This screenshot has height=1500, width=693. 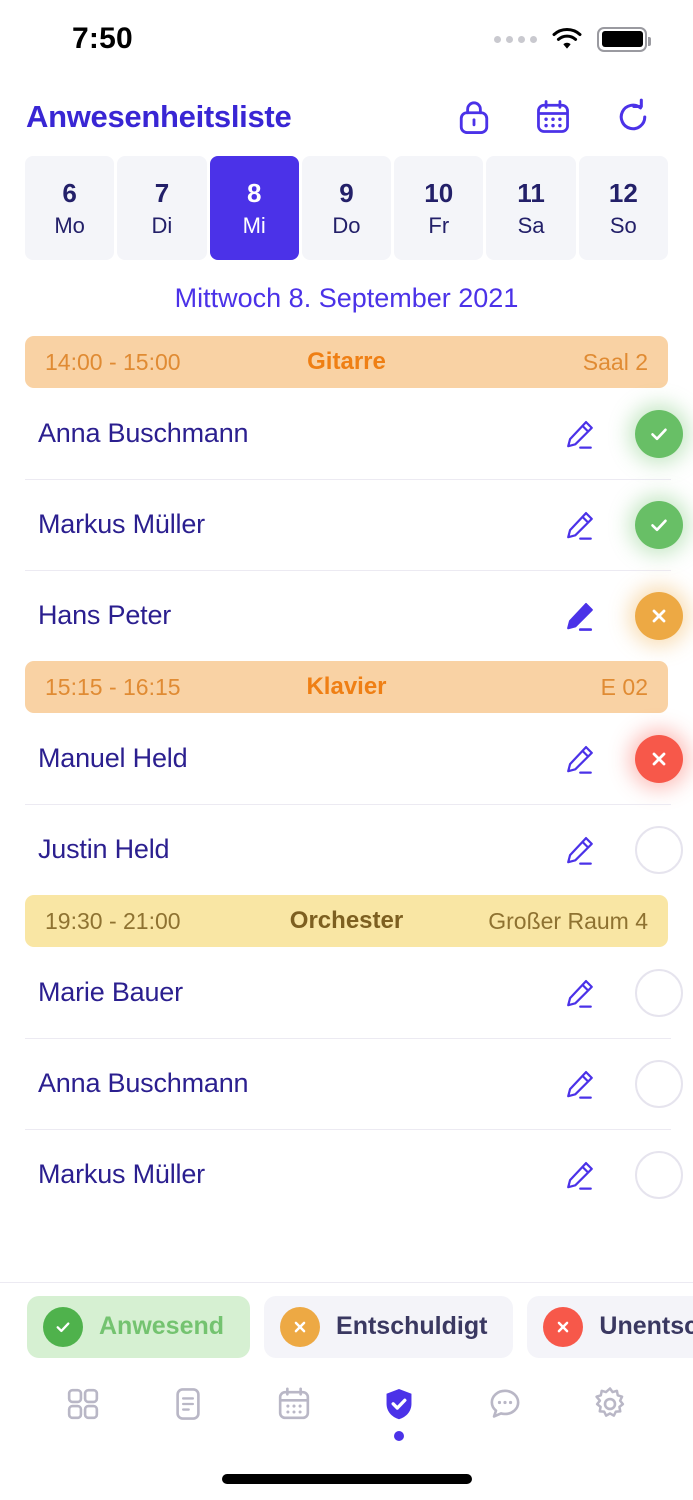 I want to click on day-tab-sa: 11 Sa, so click(x=531, y=208).